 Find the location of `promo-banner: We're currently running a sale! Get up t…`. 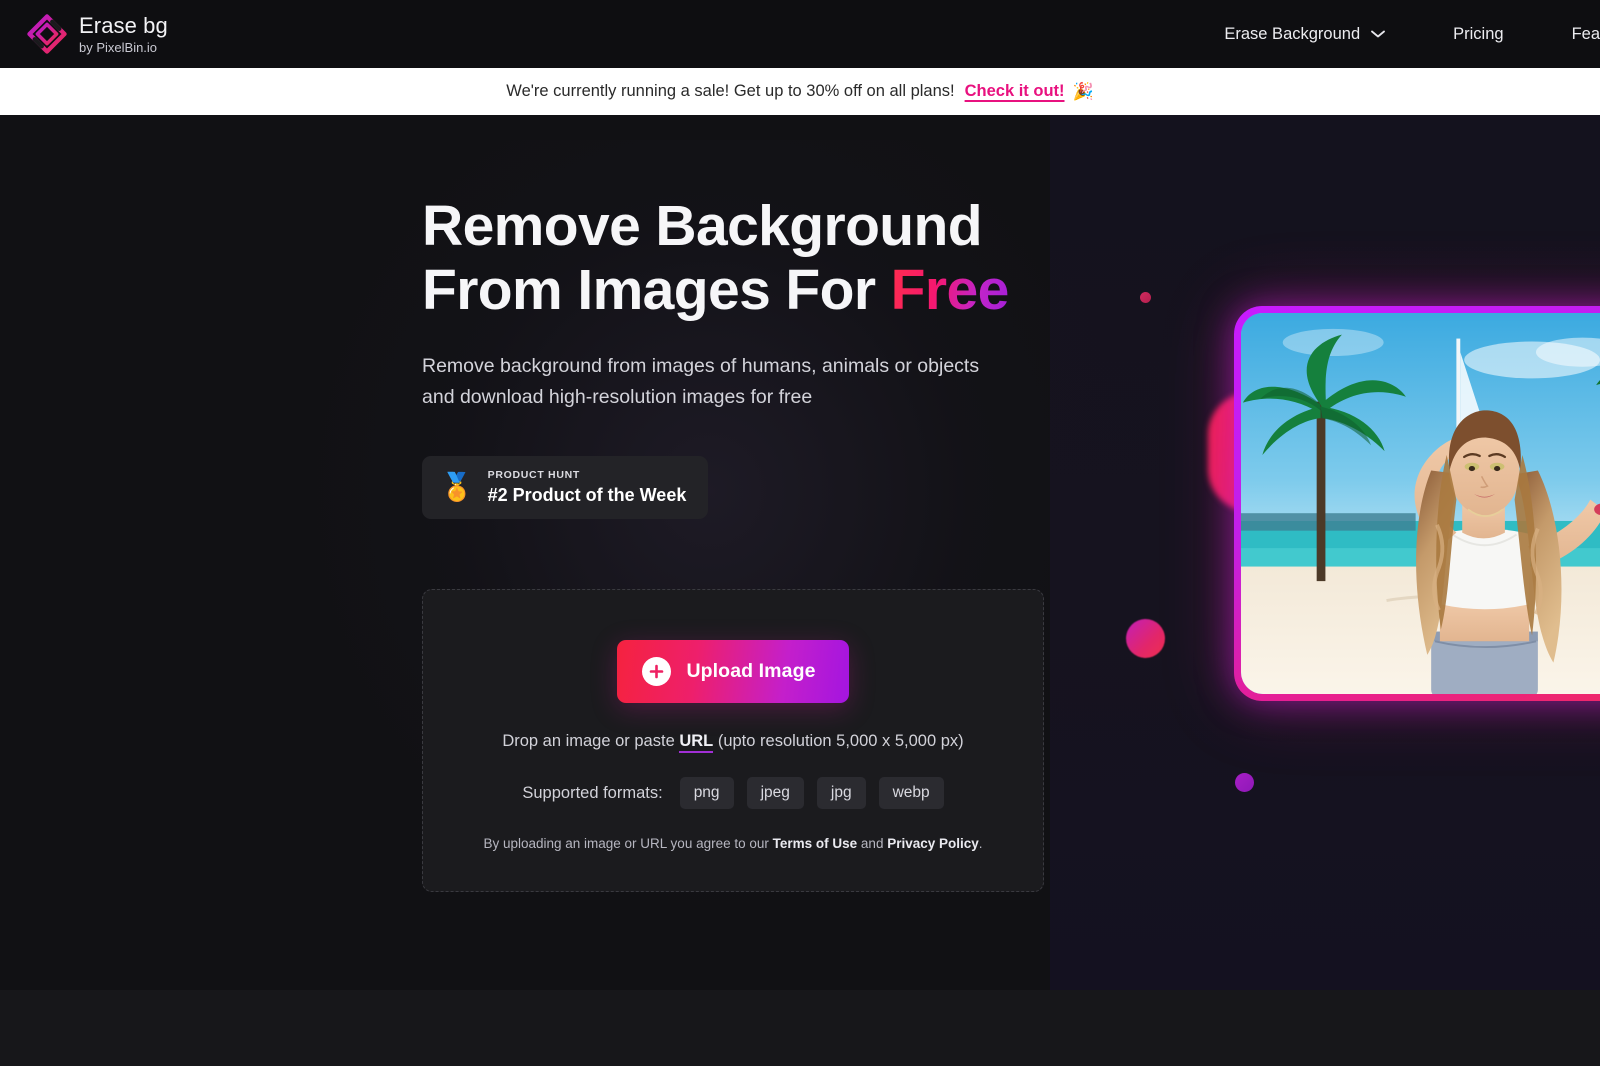

promo-banner: We're currently running a sale! Get up t… is located at coordinates (800, 91).